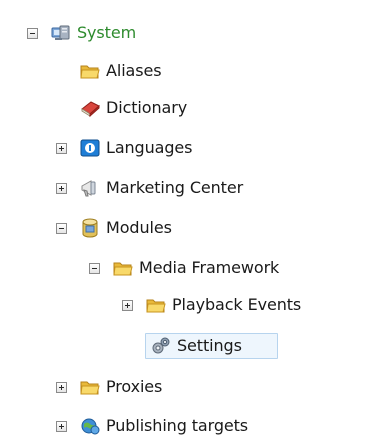 The width and height of the screenshot is (384, 445). Describe the element at coordinates (209, 267) in the screenshot. I see `tree-label-media-framework: Media Framework` at that location.